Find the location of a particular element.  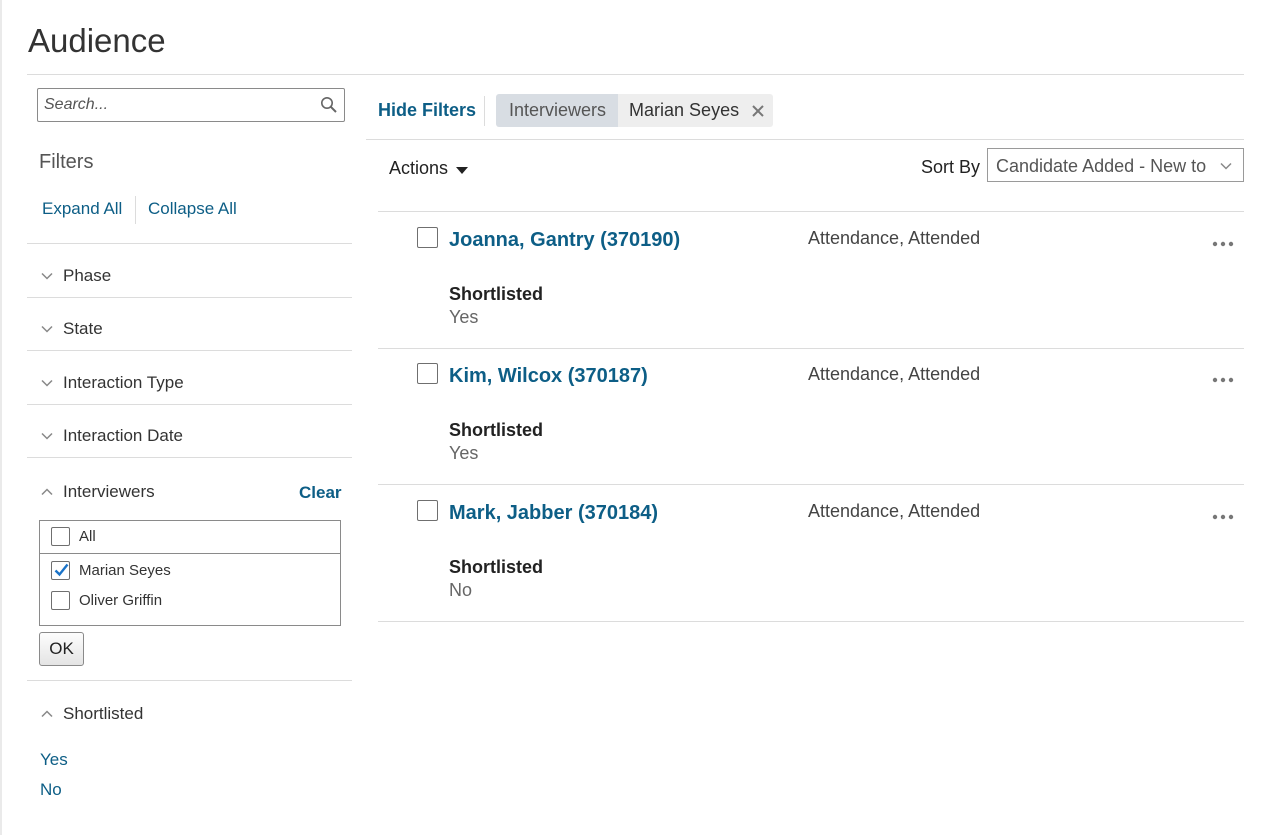

candidate-name-link: Kim, Wilcox (370187) is located at coordinates (548, 376).